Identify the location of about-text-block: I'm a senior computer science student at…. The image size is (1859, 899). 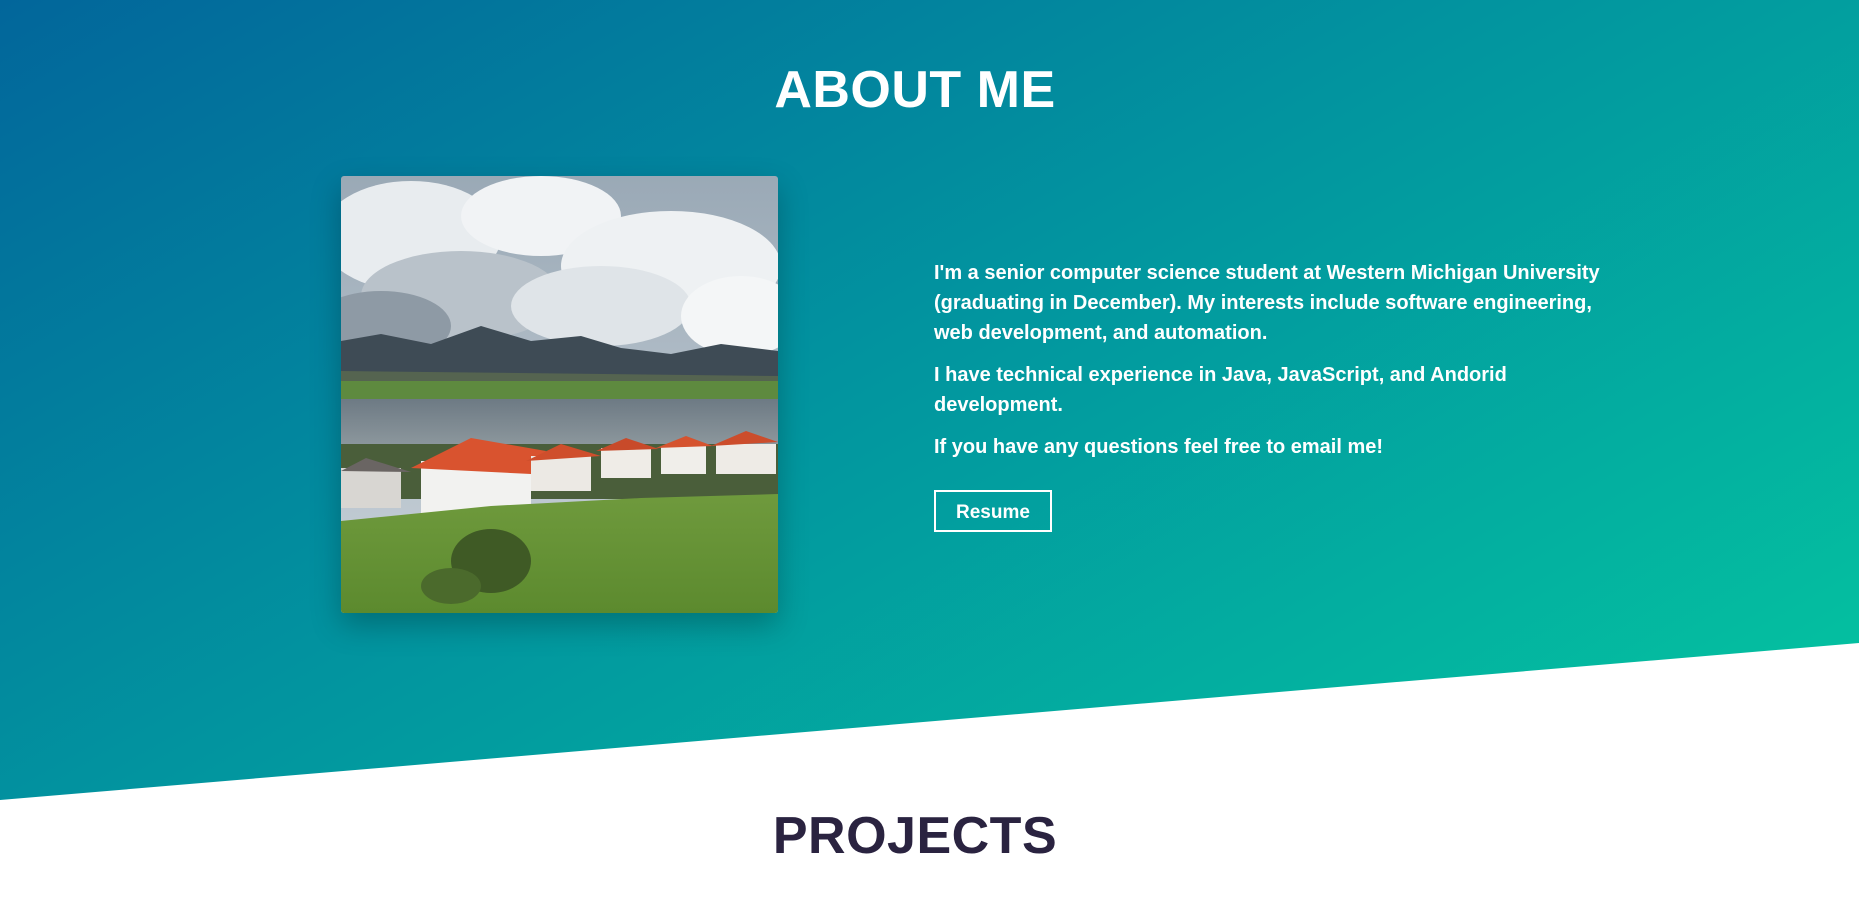
(1284, 395).